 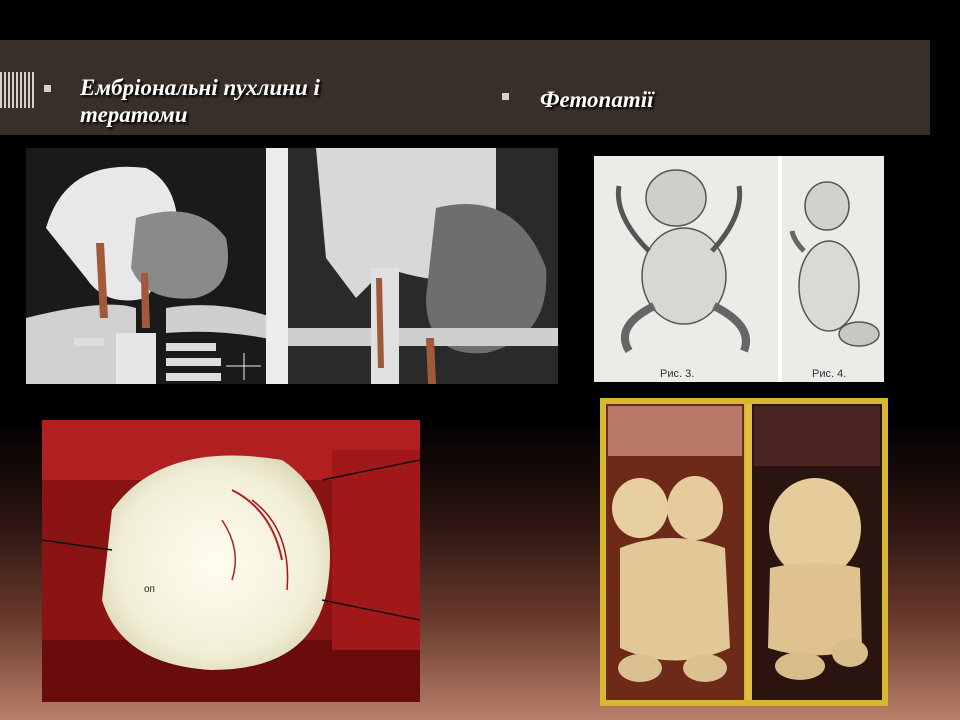 I want to click on fig4-caption: Рис. 4., so click(x=829, y=374).